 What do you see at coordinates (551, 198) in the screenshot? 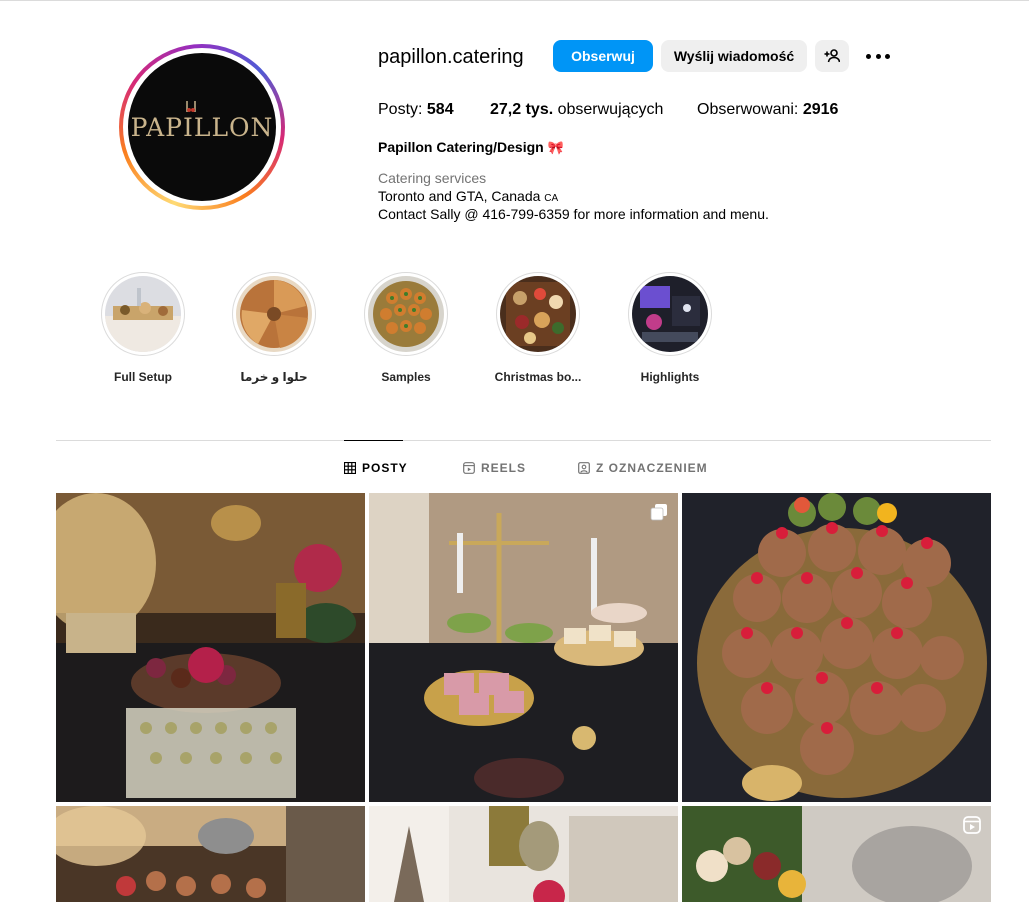
I see `canada-flag-icon: CA` at bounding box center [551, 198].